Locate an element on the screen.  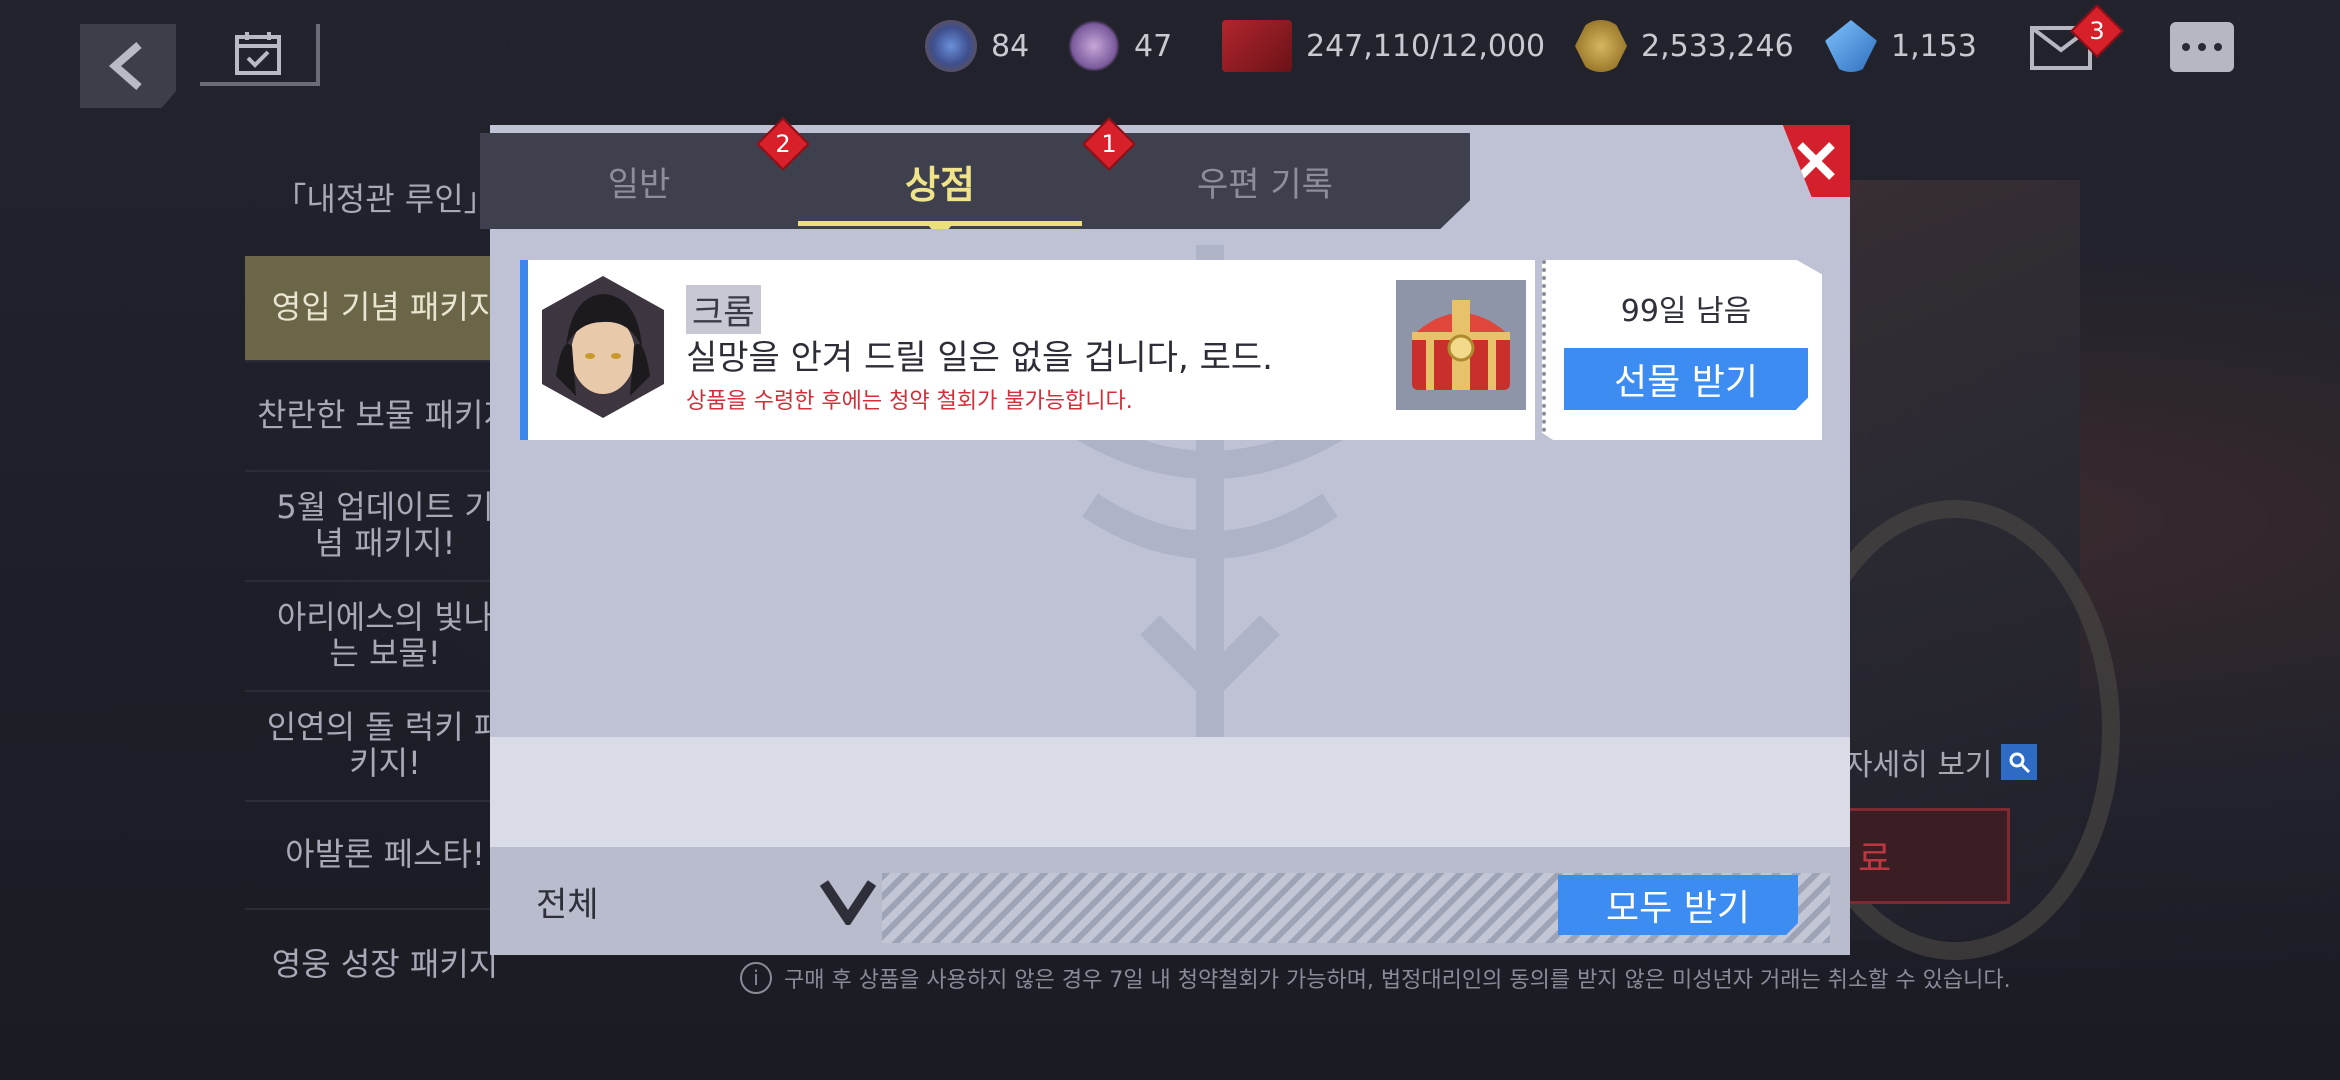
sidebar-item-label: 아리에스의 빛나는 보물! is located at coordinates (385, 635).